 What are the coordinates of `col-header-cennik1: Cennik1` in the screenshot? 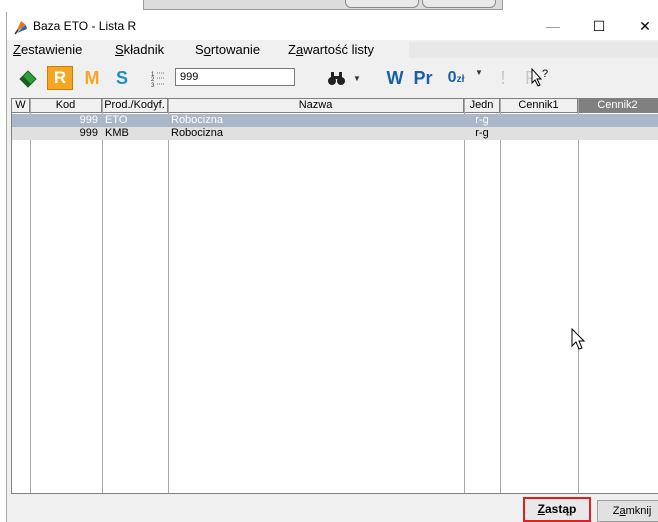 It's located at (539, 106).